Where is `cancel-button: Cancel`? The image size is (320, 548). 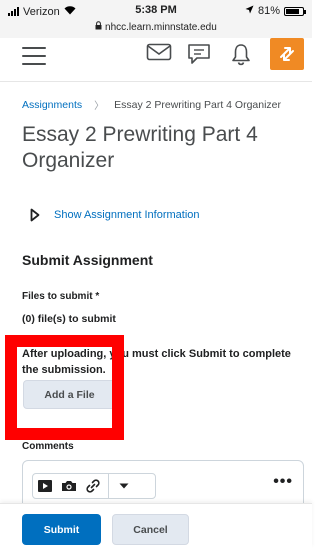
cancel-button: Cancel is located at coordinates (150, 529).